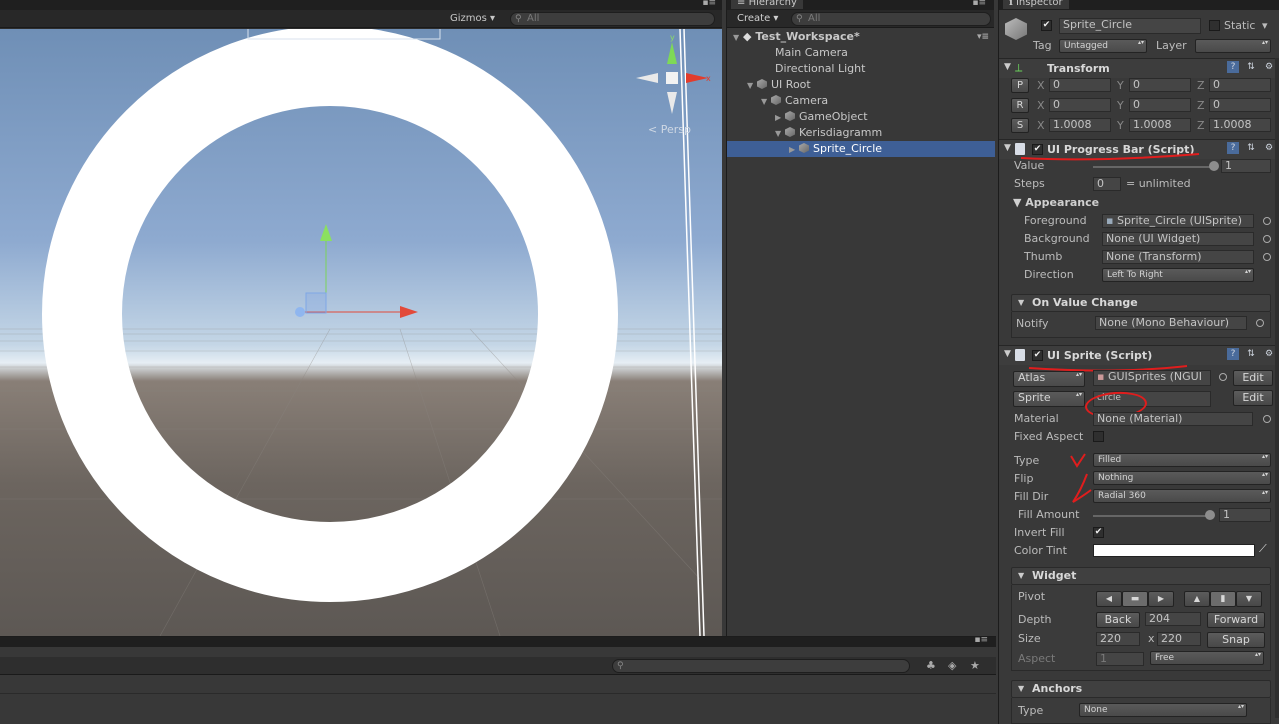 This screenshot has height=724, width=1279. I want to click on static-label: Static, so click(1239, 25).